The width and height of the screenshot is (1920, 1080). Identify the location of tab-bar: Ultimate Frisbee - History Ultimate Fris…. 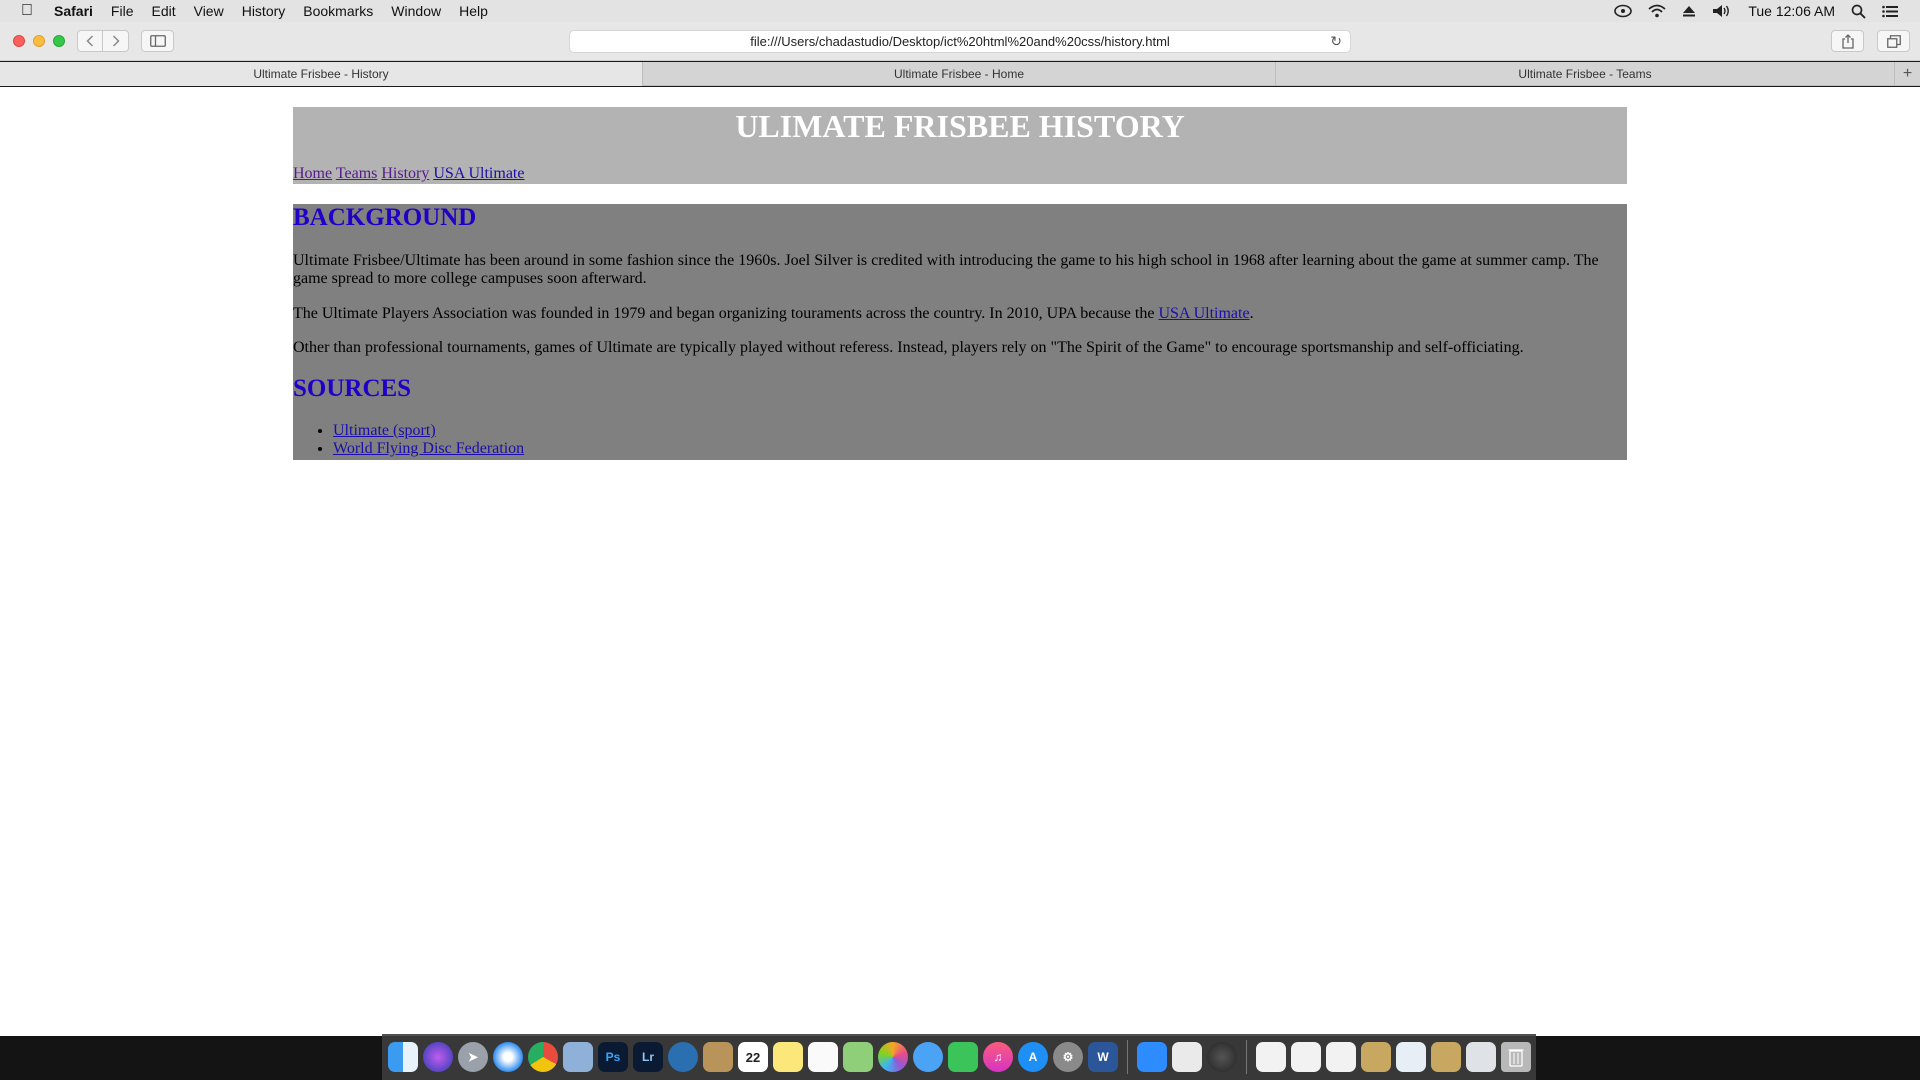
(960, 74).